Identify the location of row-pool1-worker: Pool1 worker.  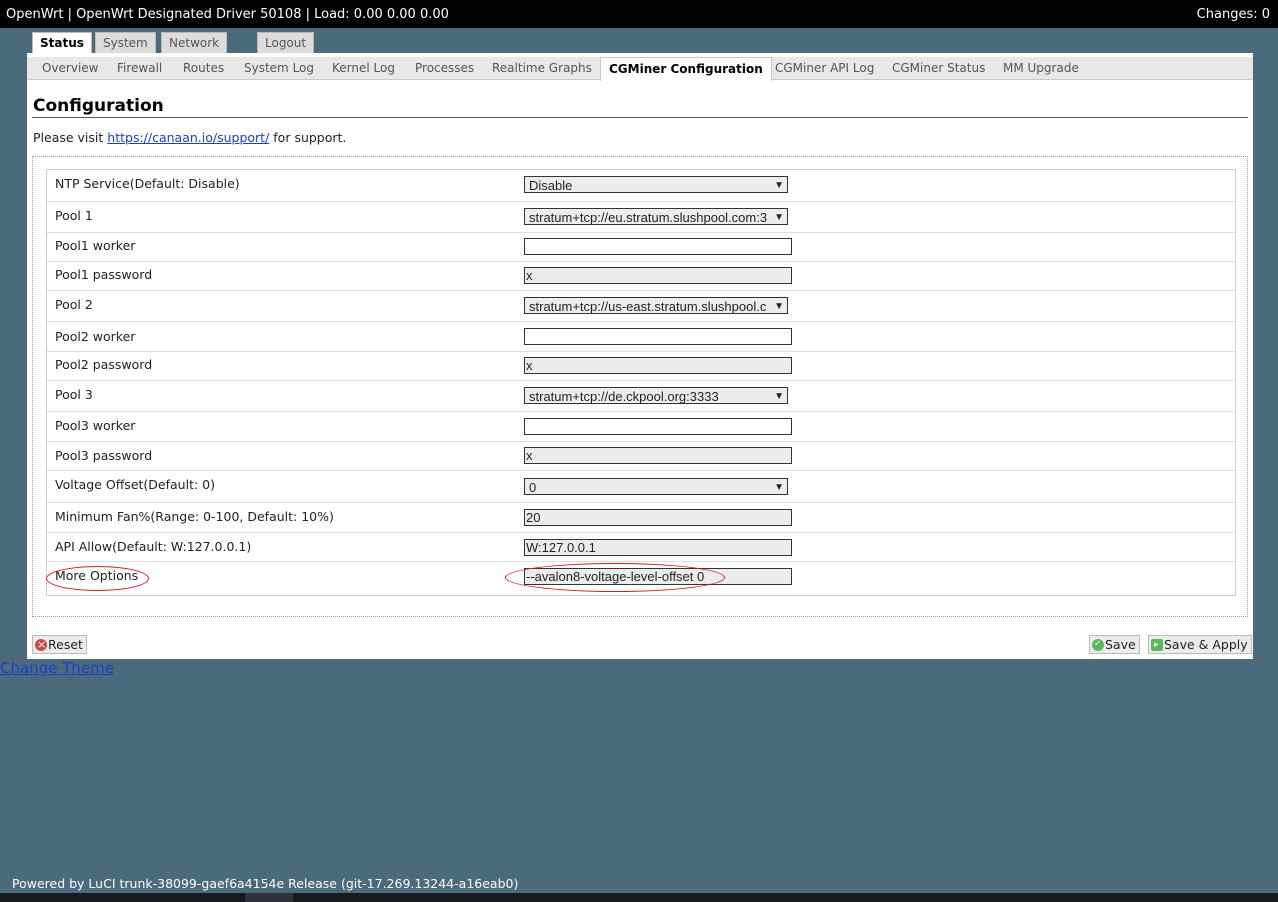
(641, 247).